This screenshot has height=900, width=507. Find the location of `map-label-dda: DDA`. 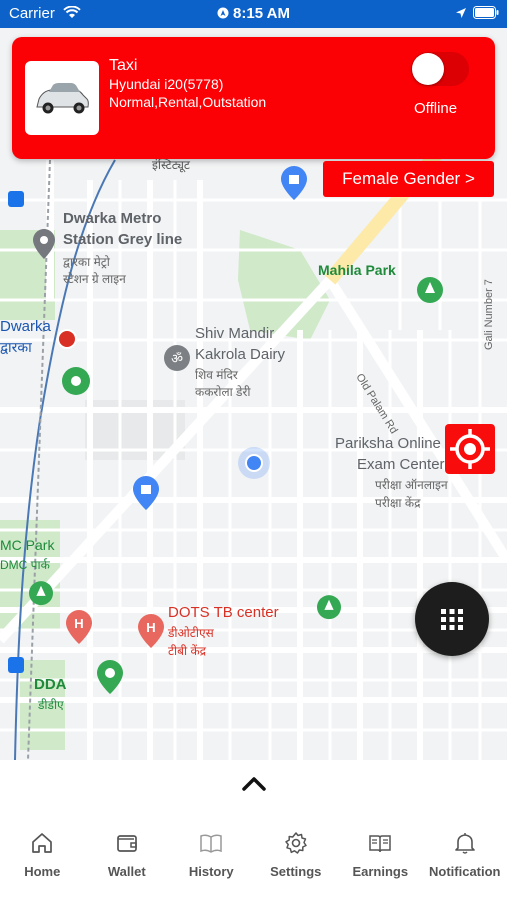

map-label-dda: DDA is located at coordinates (50, 684).